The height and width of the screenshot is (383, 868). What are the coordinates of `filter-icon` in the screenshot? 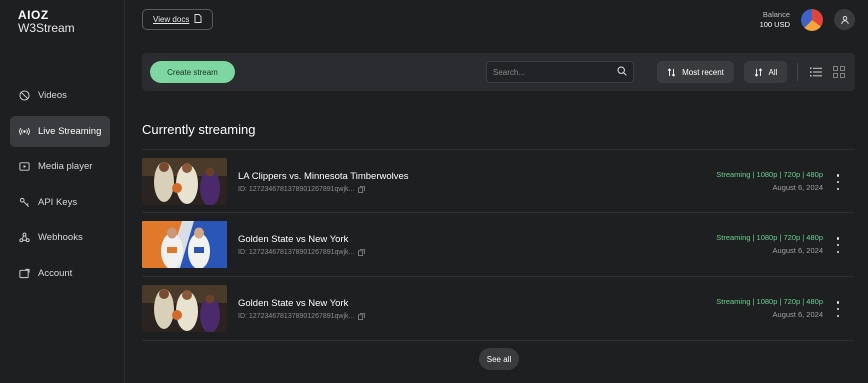 It's located at (758, 72).